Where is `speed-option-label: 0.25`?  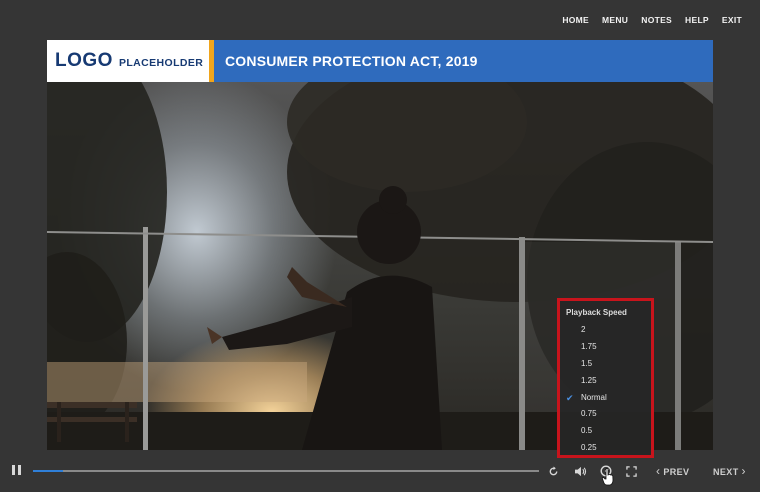 speed-option-label: 0.25 is located at coordinates (589, 448).